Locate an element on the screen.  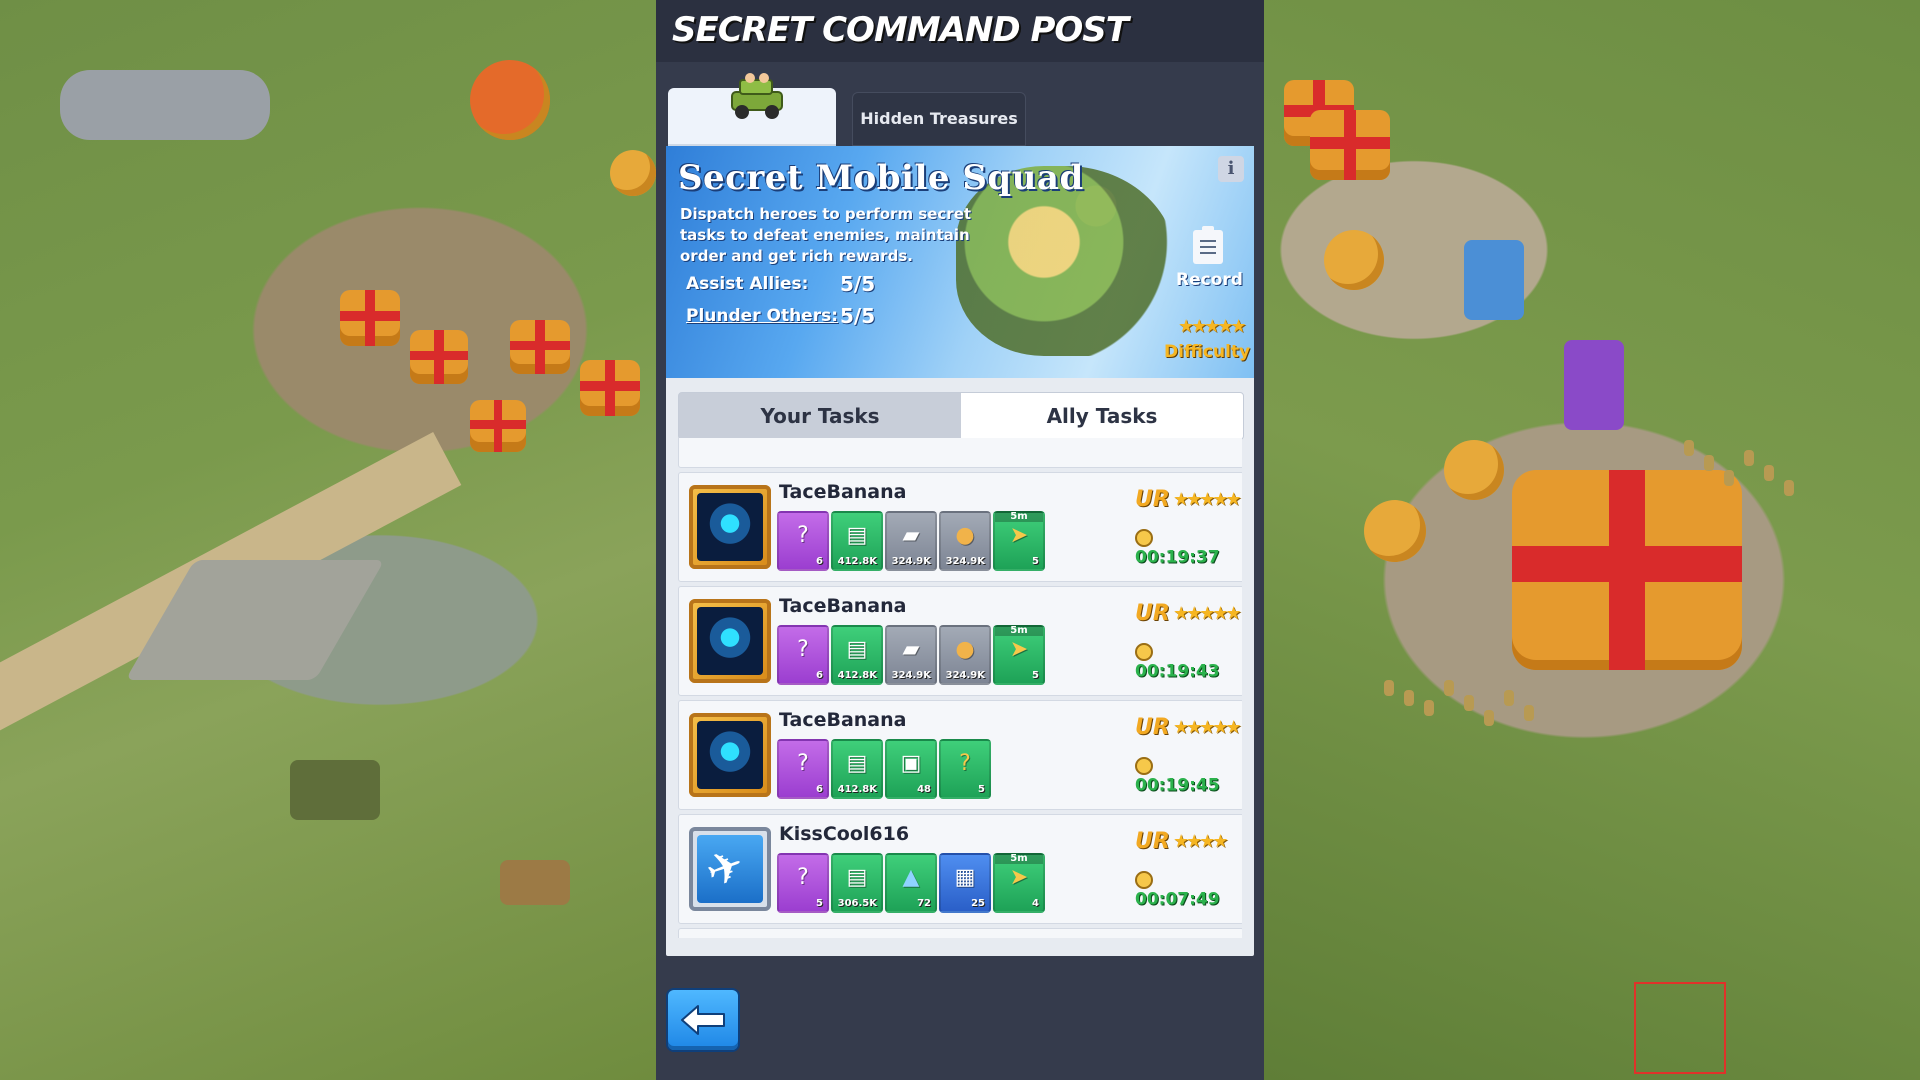
speedup-icon: 5m ➤ 4 is located at coordinates (1019, 883).